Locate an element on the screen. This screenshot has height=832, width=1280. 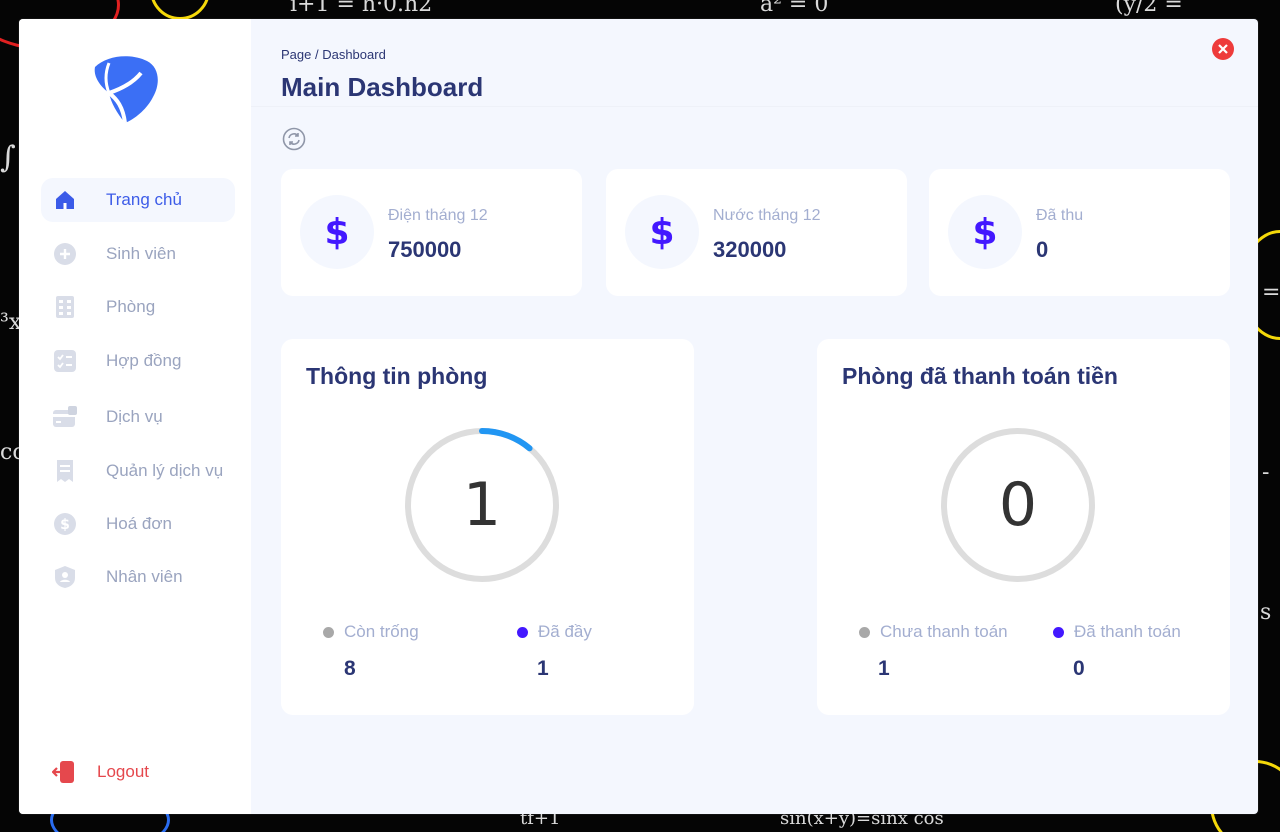
header-divider is located at coordinates (754, 106).